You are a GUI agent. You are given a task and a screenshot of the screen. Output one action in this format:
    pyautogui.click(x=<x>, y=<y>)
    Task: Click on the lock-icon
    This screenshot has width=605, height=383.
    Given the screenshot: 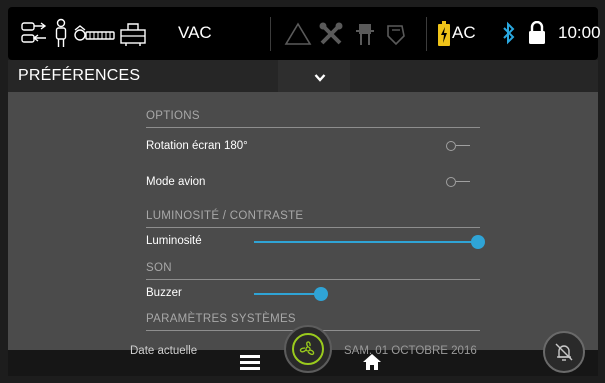 What is the action you would take?
    pyautogui.click(x=537, y=35)
    